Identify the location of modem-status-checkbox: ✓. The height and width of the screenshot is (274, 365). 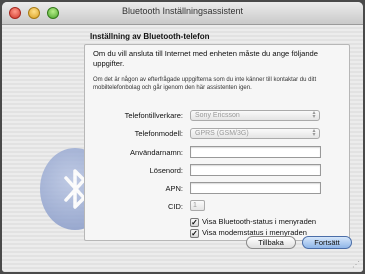
(194, 233).